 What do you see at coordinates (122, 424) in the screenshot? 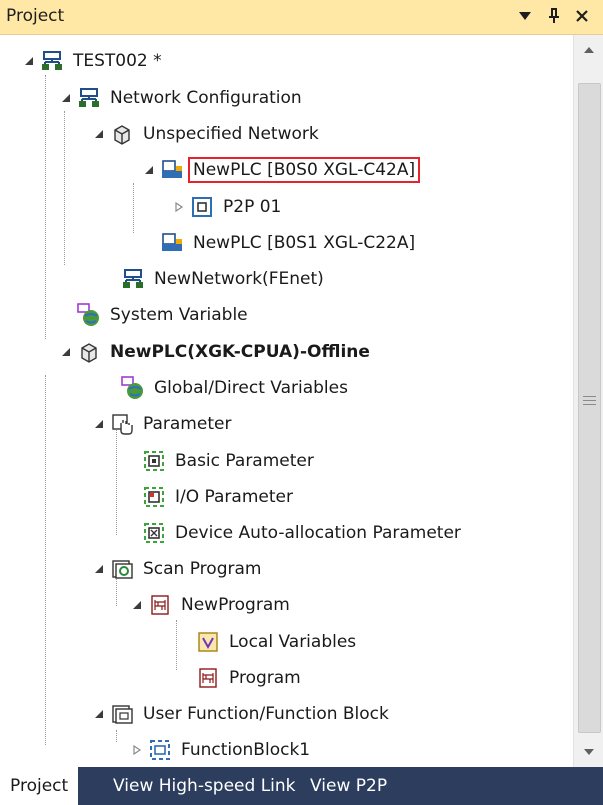
I see `parameter-hand-icon` at bounding box center [122, 424].